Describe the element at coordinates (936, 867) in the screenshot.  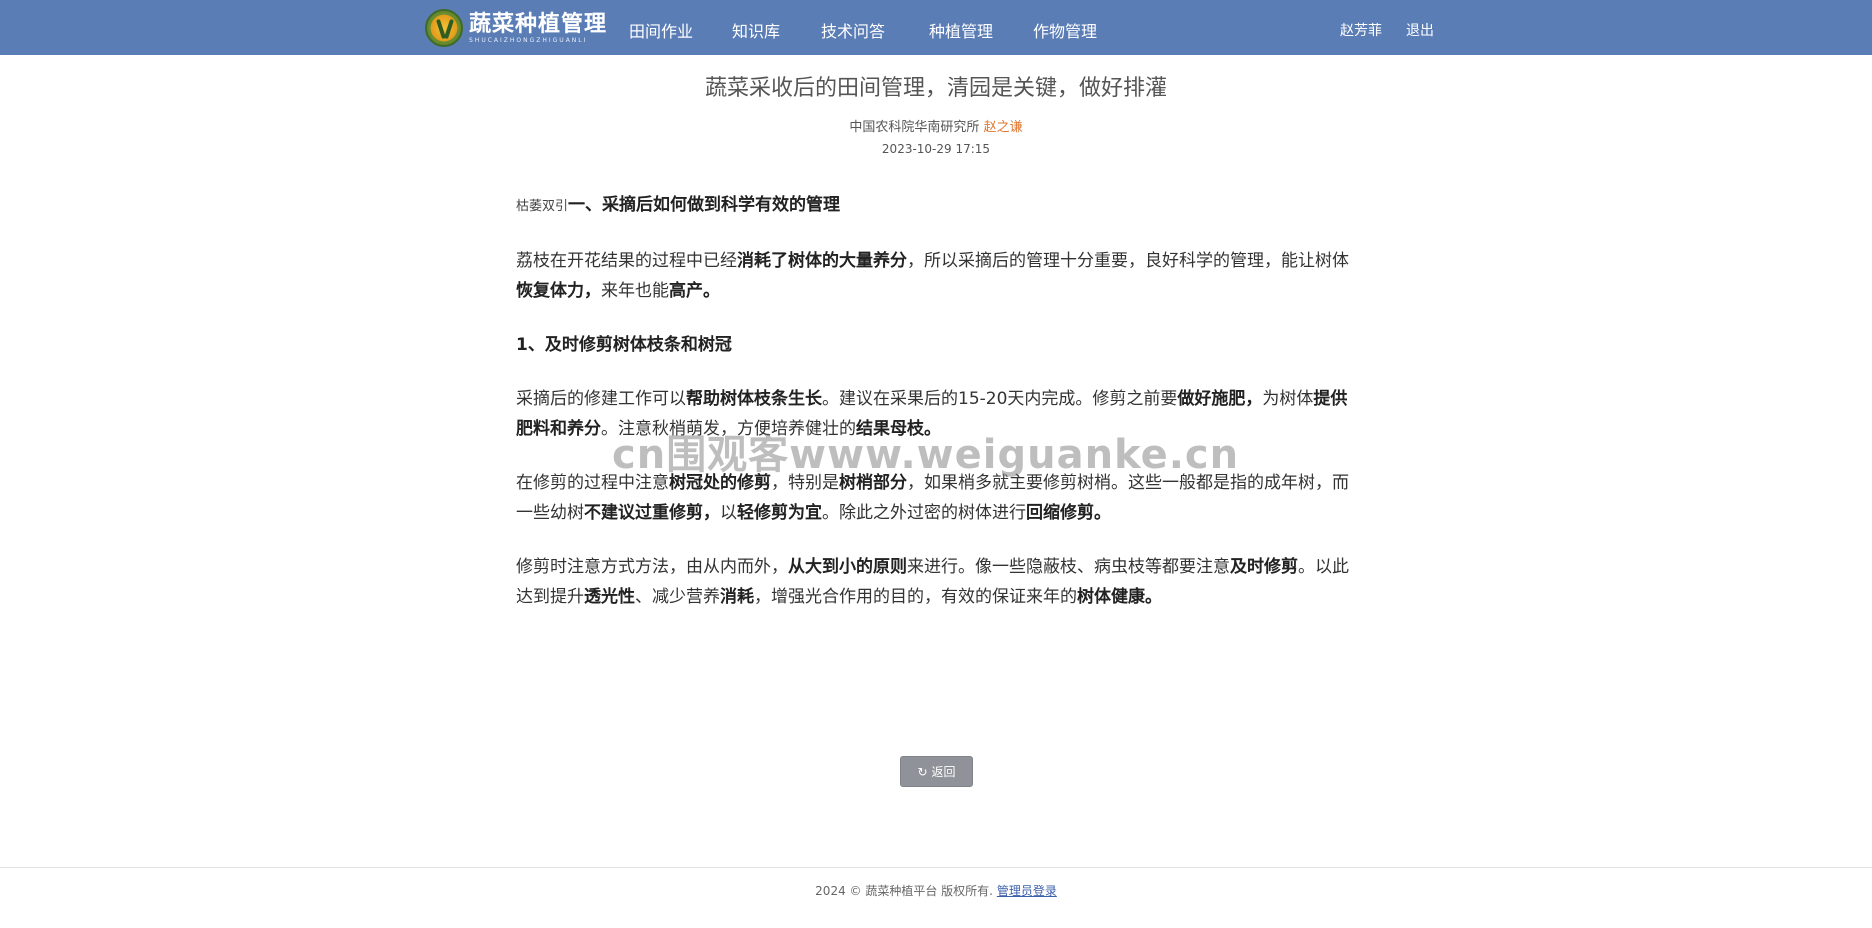
I see `footer-divider` at that location.